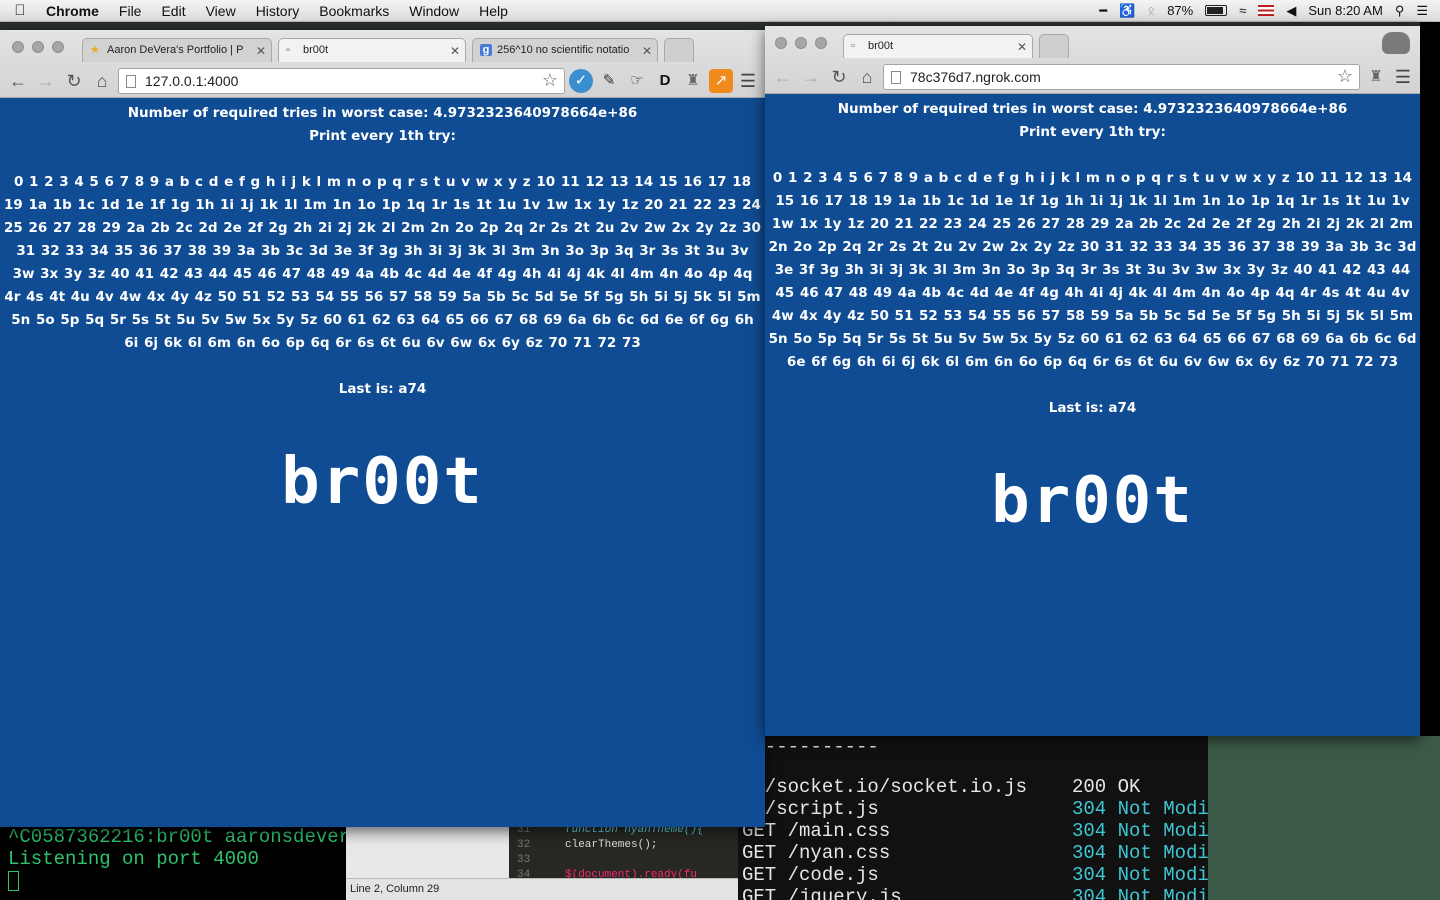 The height and width of the screenshot is (900, 1440). I want to click on request-log-row: T /script.js 304 Not Modified, so click(975, 809).